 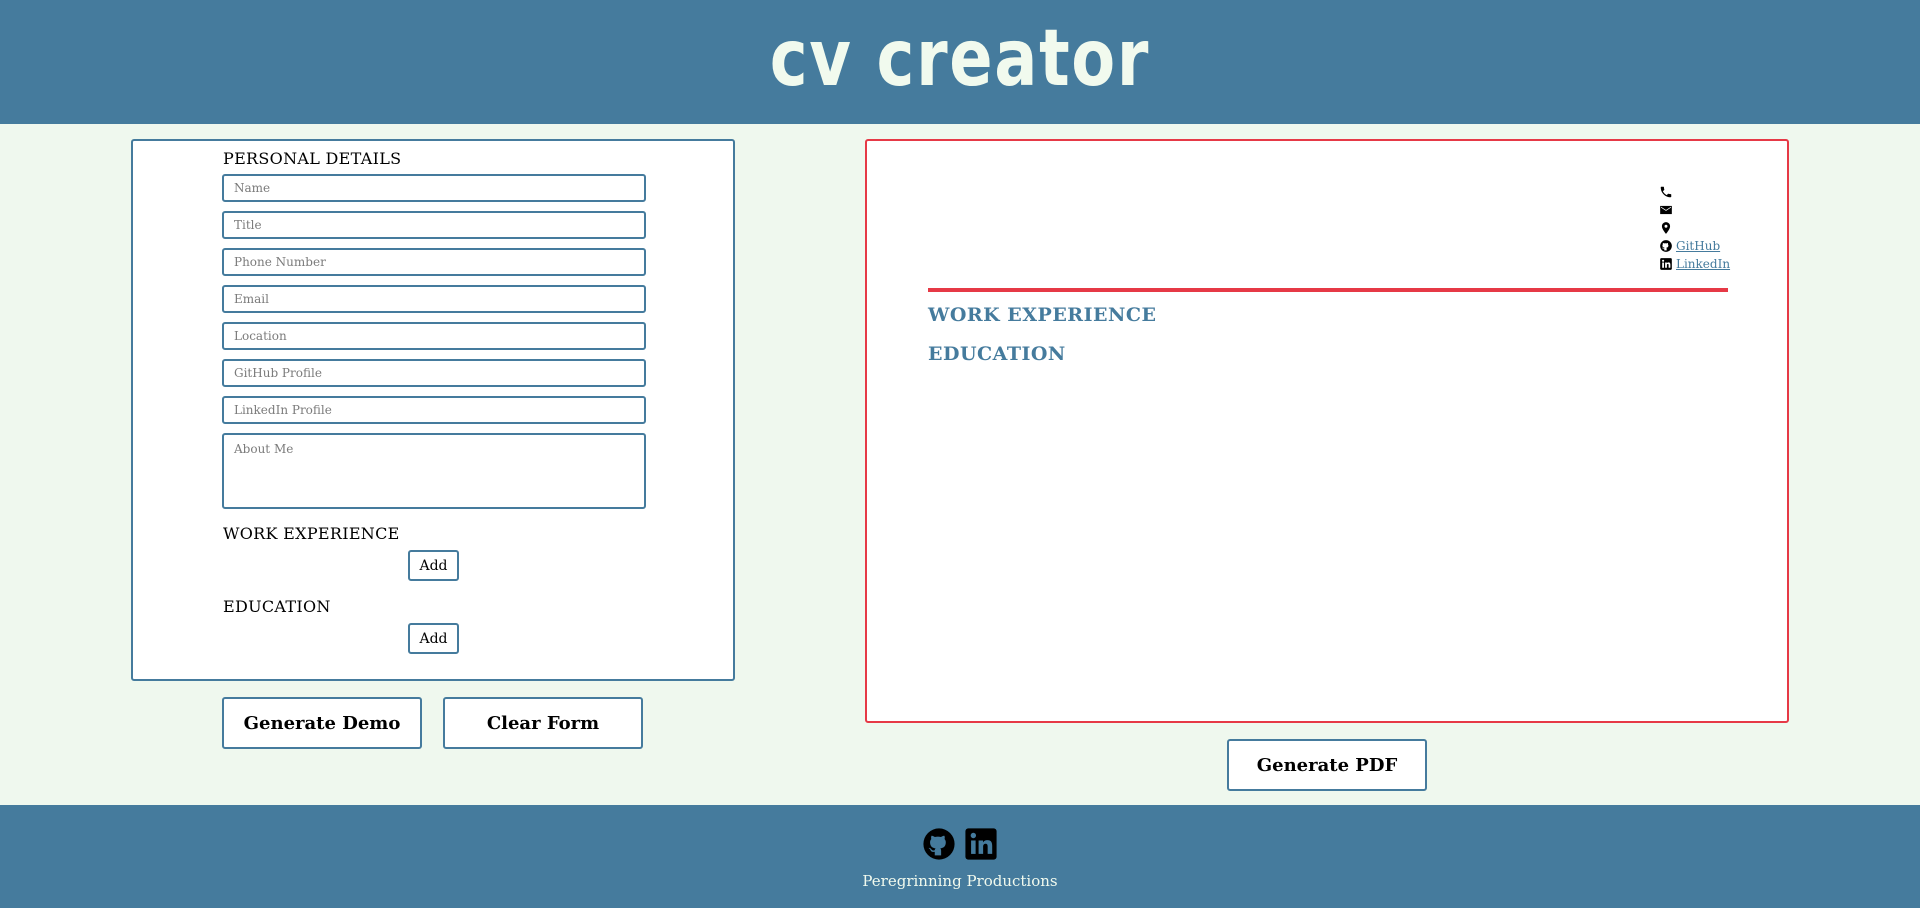 I want to click on contact-email, so click(x=1694, y=210).